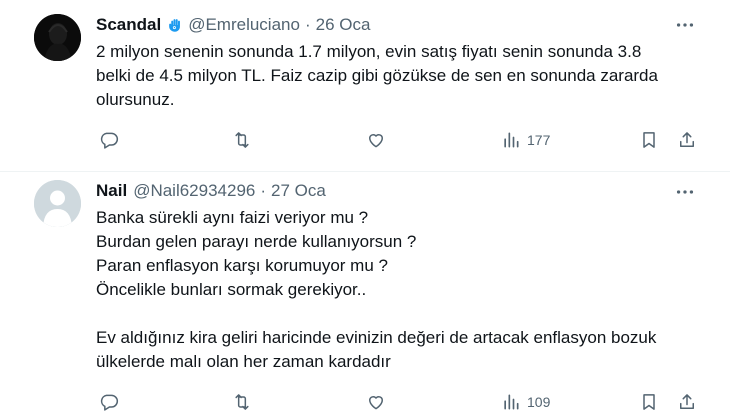 The height and width of the screenshot is (420, 730). Describe the element at coordinates (406, 314) in the screenshot. I see `text-line-blank` at that location.